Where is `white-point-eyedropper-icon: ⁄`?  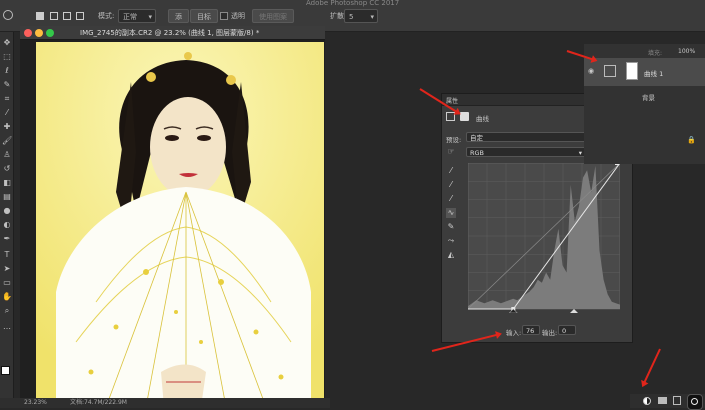 white-point-eyedropper-icon: ⁄ is located at coordinates (451, 199).